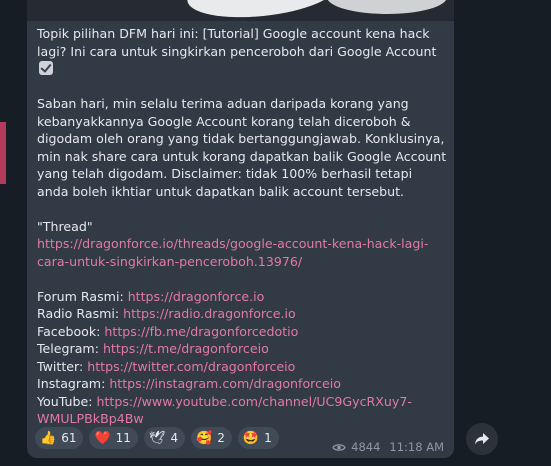 This screenshot has height=466, width=551. I want to click on reaction-count: 61, so click(69, 438).